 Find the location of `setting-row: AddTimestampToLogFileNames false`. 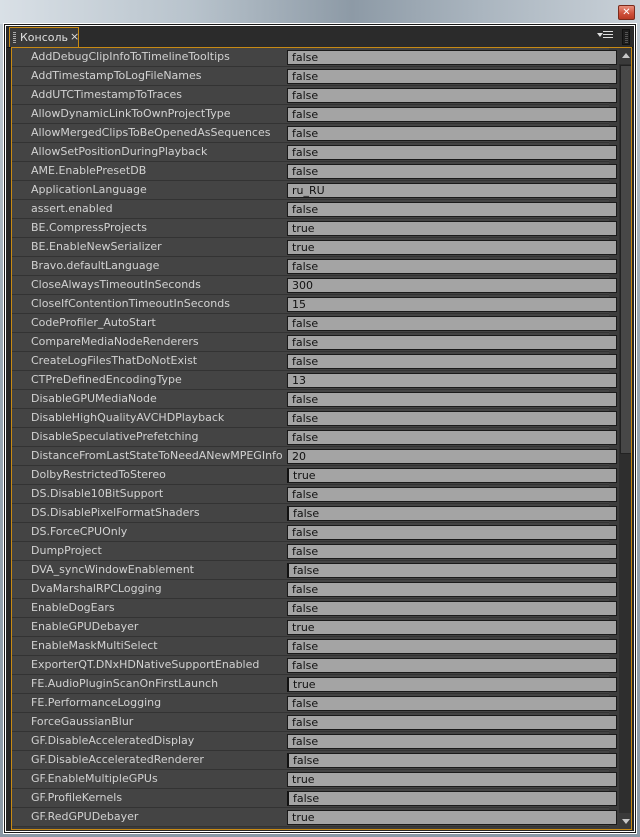

setting-row: AddTimestampToLogFileNames false is located at coordinates (314, 76).